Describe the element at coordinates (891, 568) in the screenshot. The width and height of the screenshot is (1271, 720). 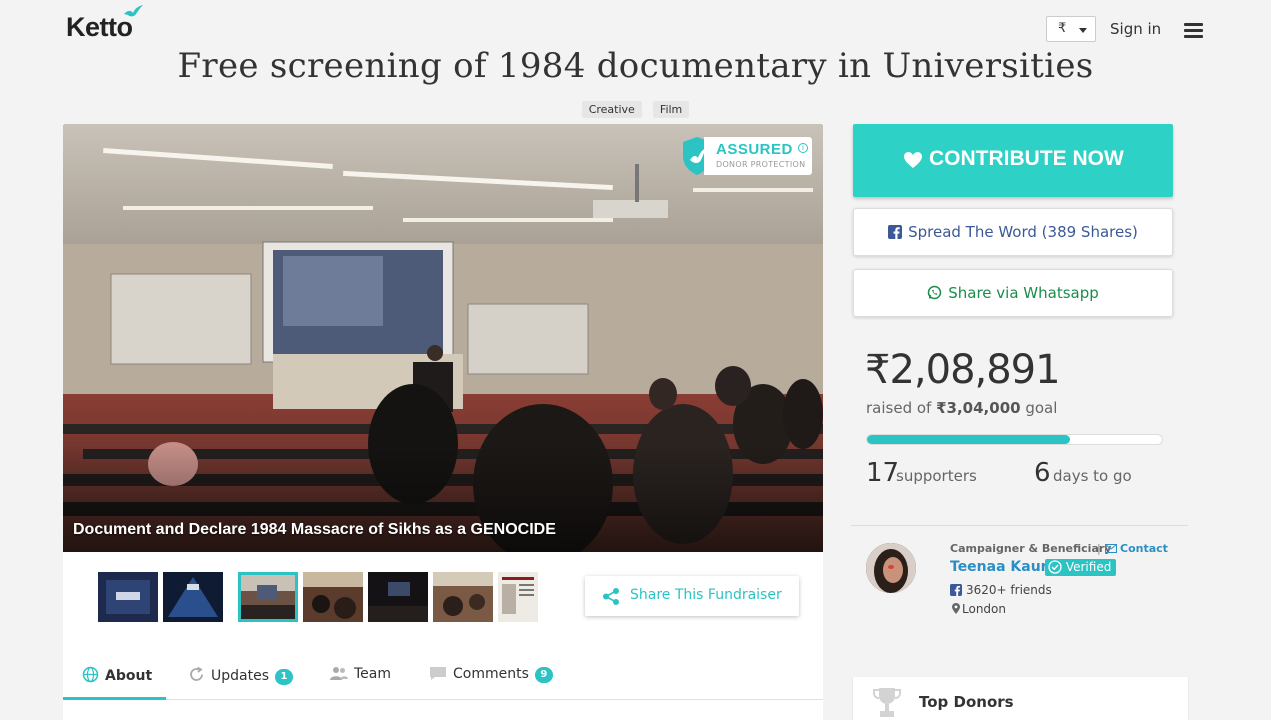
I see `avatar` at that location.